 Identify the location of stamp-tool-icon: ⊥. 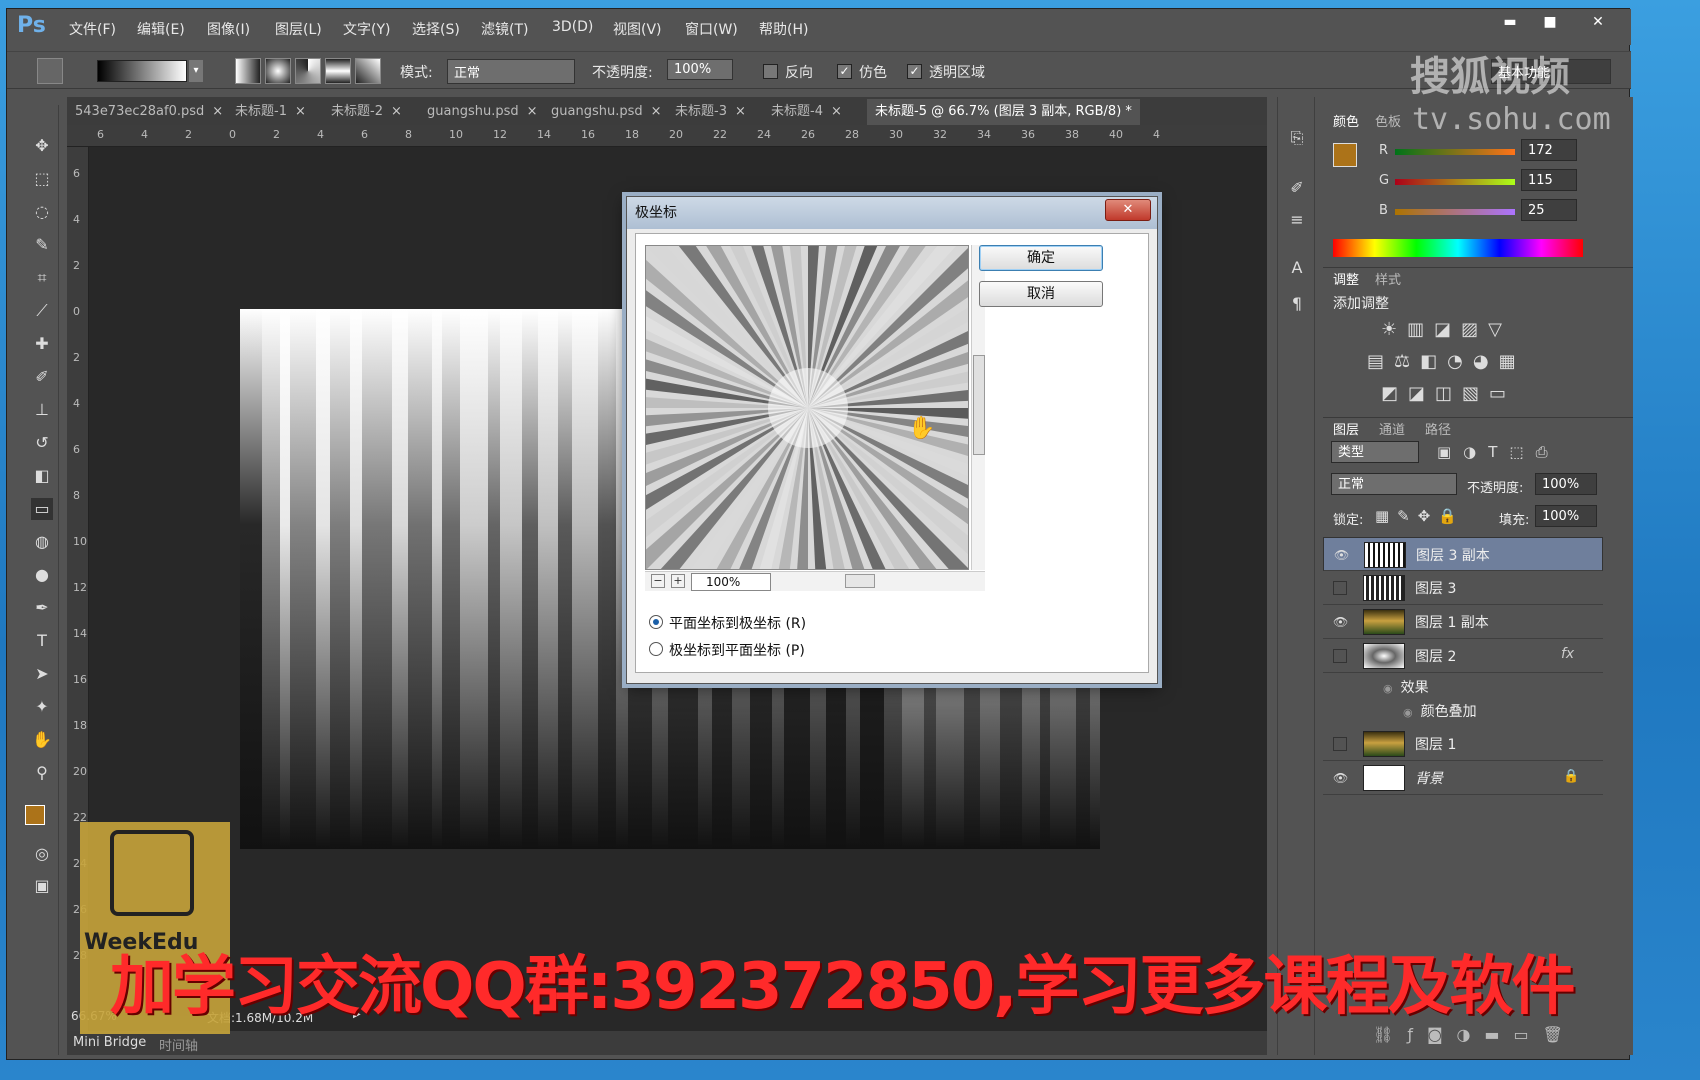
(42, 410).